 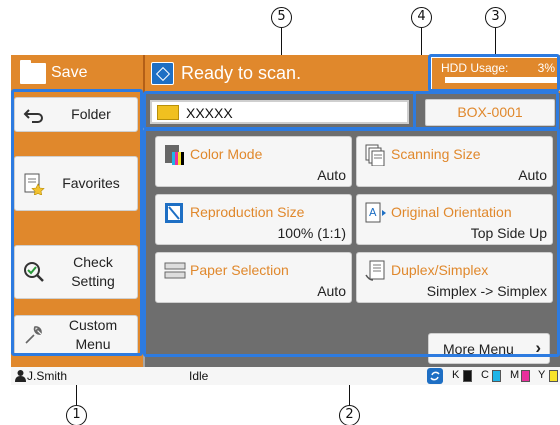 I want to click on mode-indicator: Save, so click(x=77, y=74).